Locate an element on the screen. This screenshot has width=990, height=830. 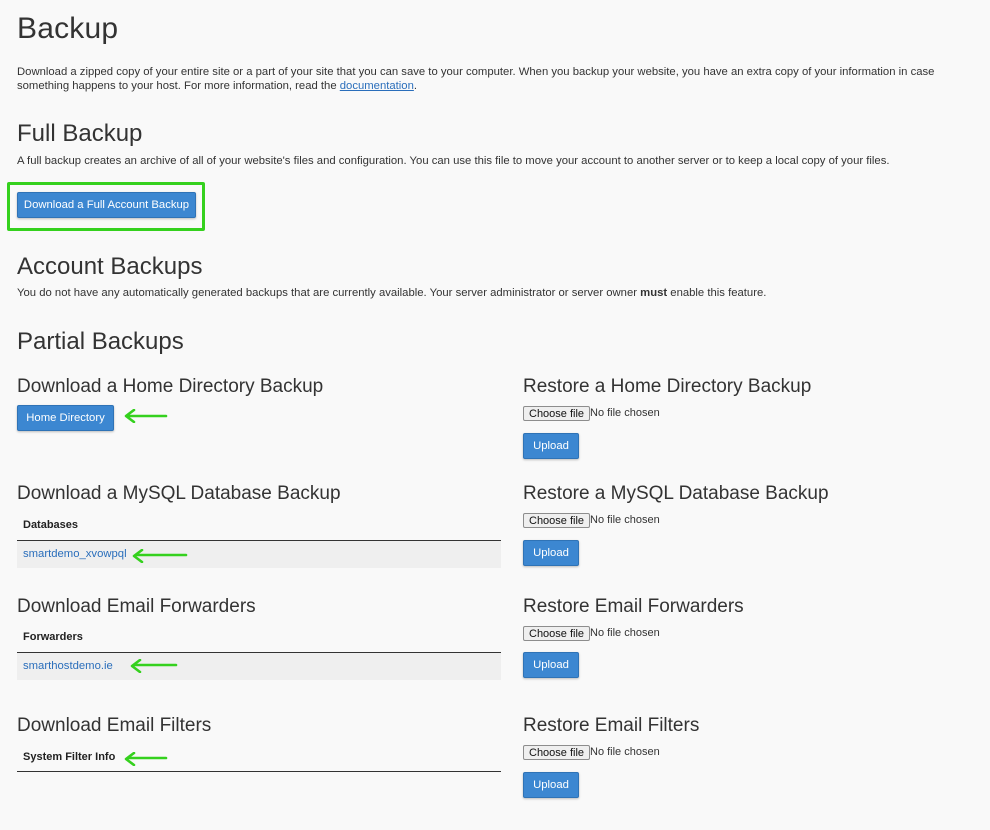
home-file-status: No file chosen is located at coordinates (625, 413).